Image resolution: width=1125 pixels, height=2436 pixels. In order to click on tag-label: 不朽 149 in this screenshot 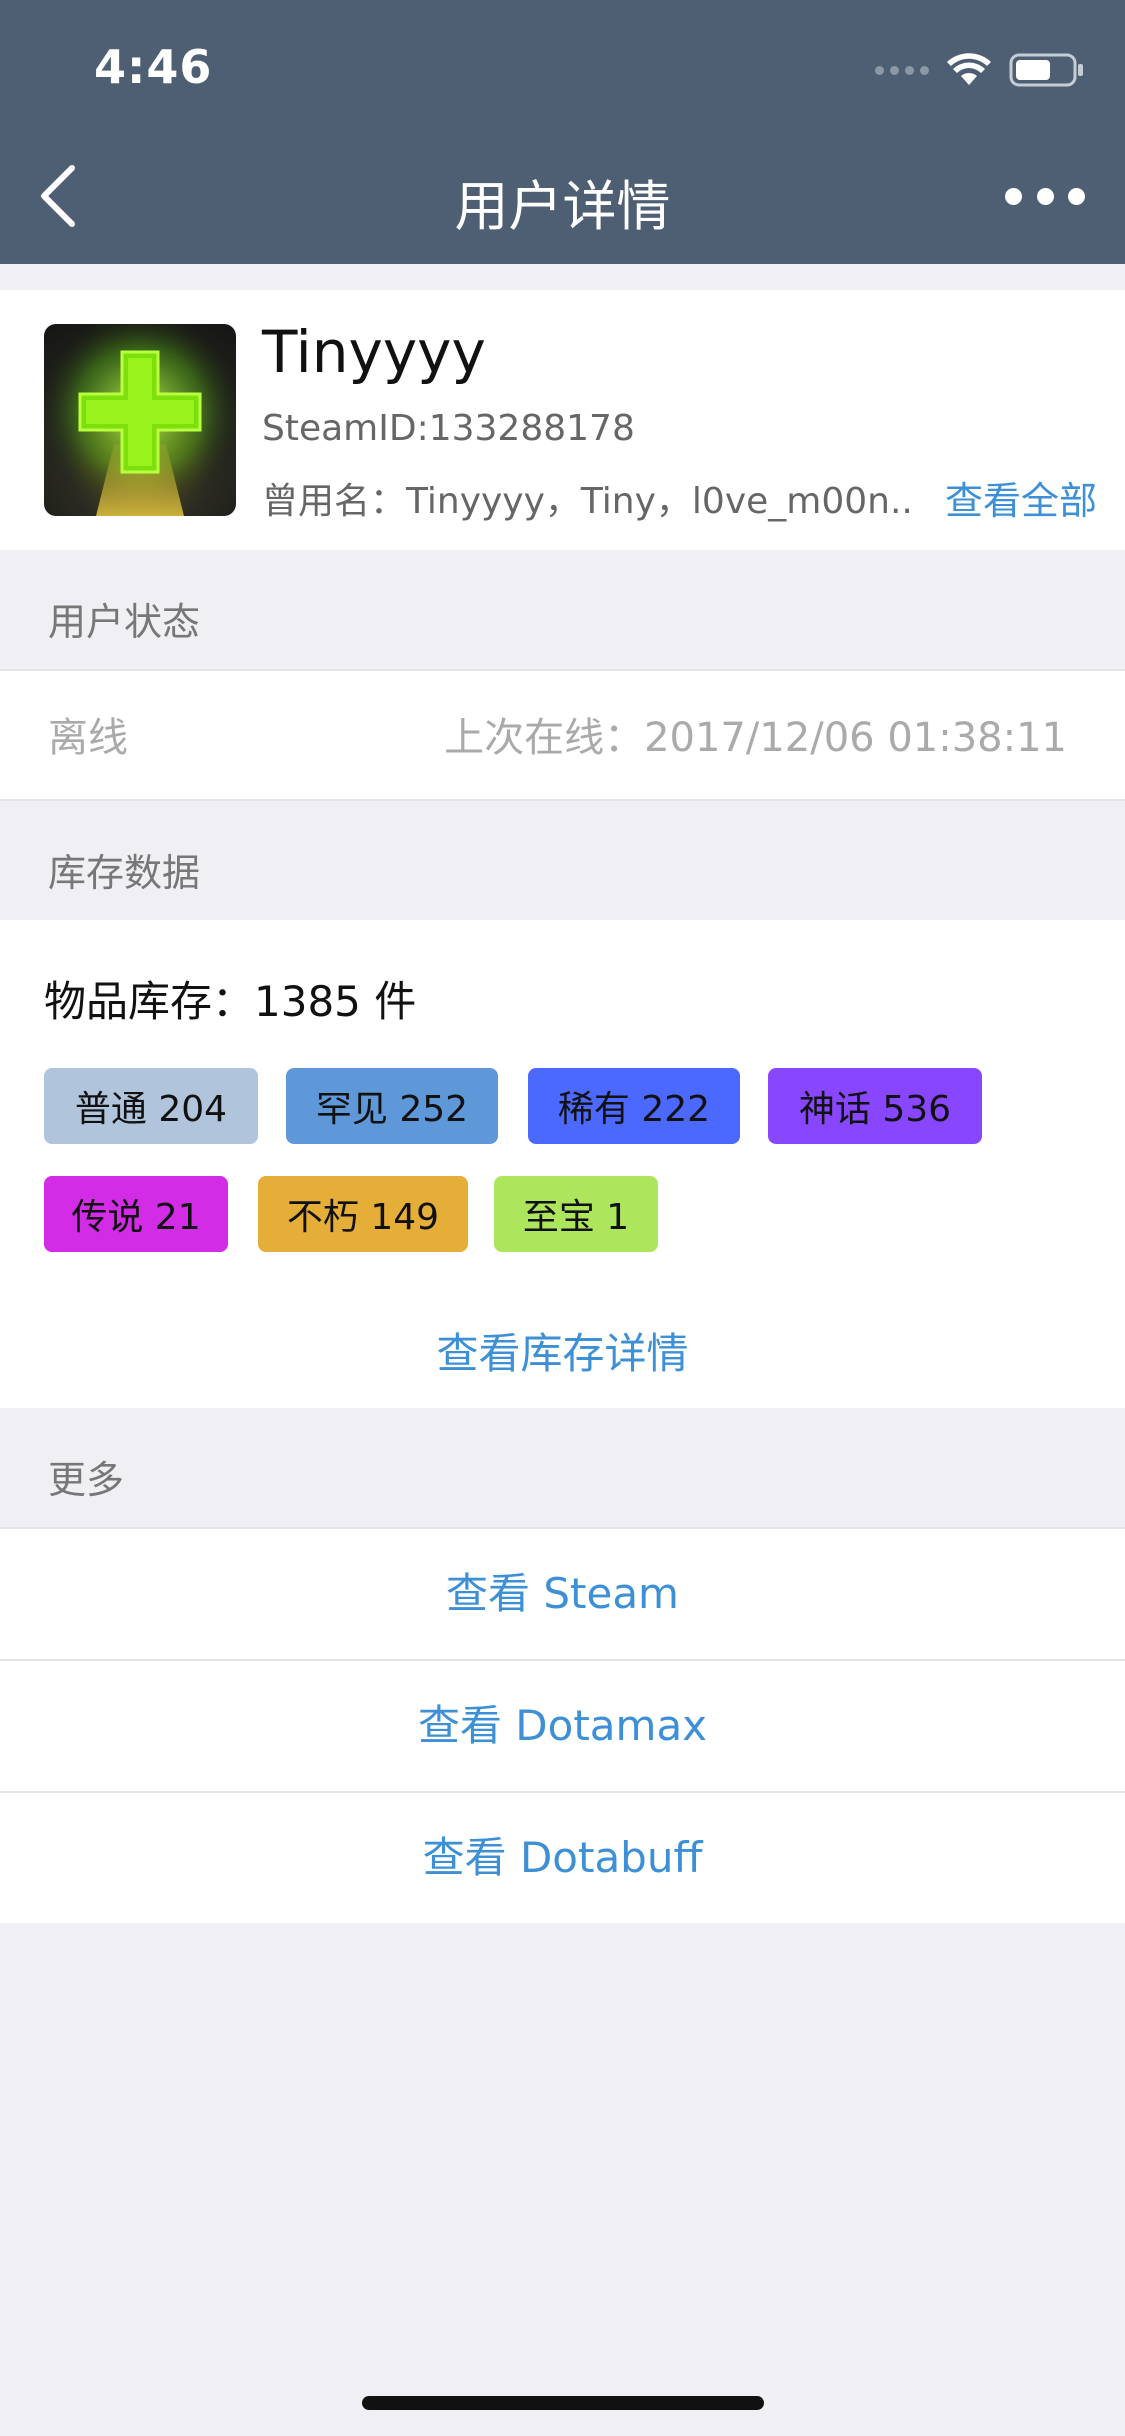, I will do `click(363, 1217)`.